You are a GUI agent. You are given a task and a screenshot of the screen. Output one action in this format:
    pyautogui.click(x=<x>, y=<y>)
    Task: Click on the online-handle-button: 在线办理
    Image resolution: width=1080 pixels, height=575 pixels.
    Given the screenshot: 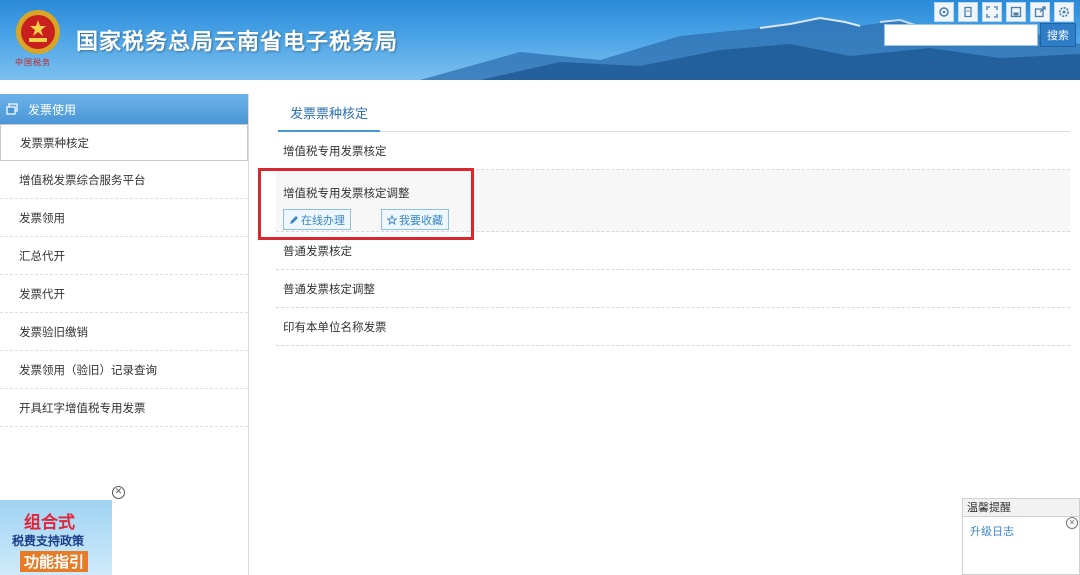 What is the action you would take?
    pyautogui.click(x=317, y=219)
    